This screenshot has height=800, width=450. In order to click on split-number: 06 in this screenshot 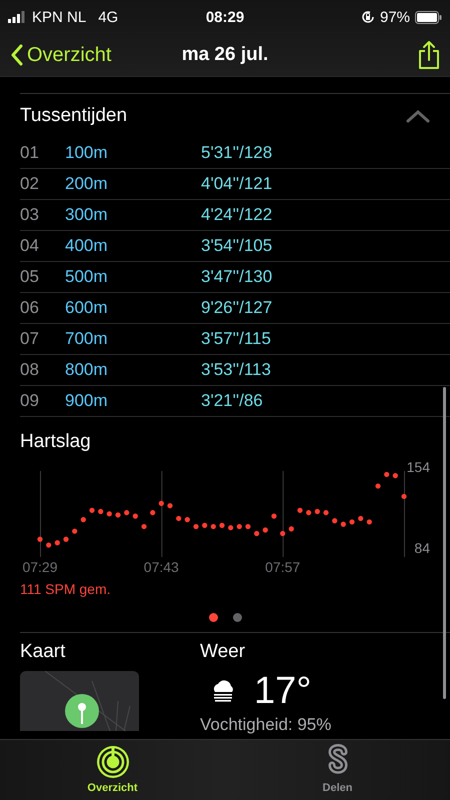, I will do `click(30, 308)`.